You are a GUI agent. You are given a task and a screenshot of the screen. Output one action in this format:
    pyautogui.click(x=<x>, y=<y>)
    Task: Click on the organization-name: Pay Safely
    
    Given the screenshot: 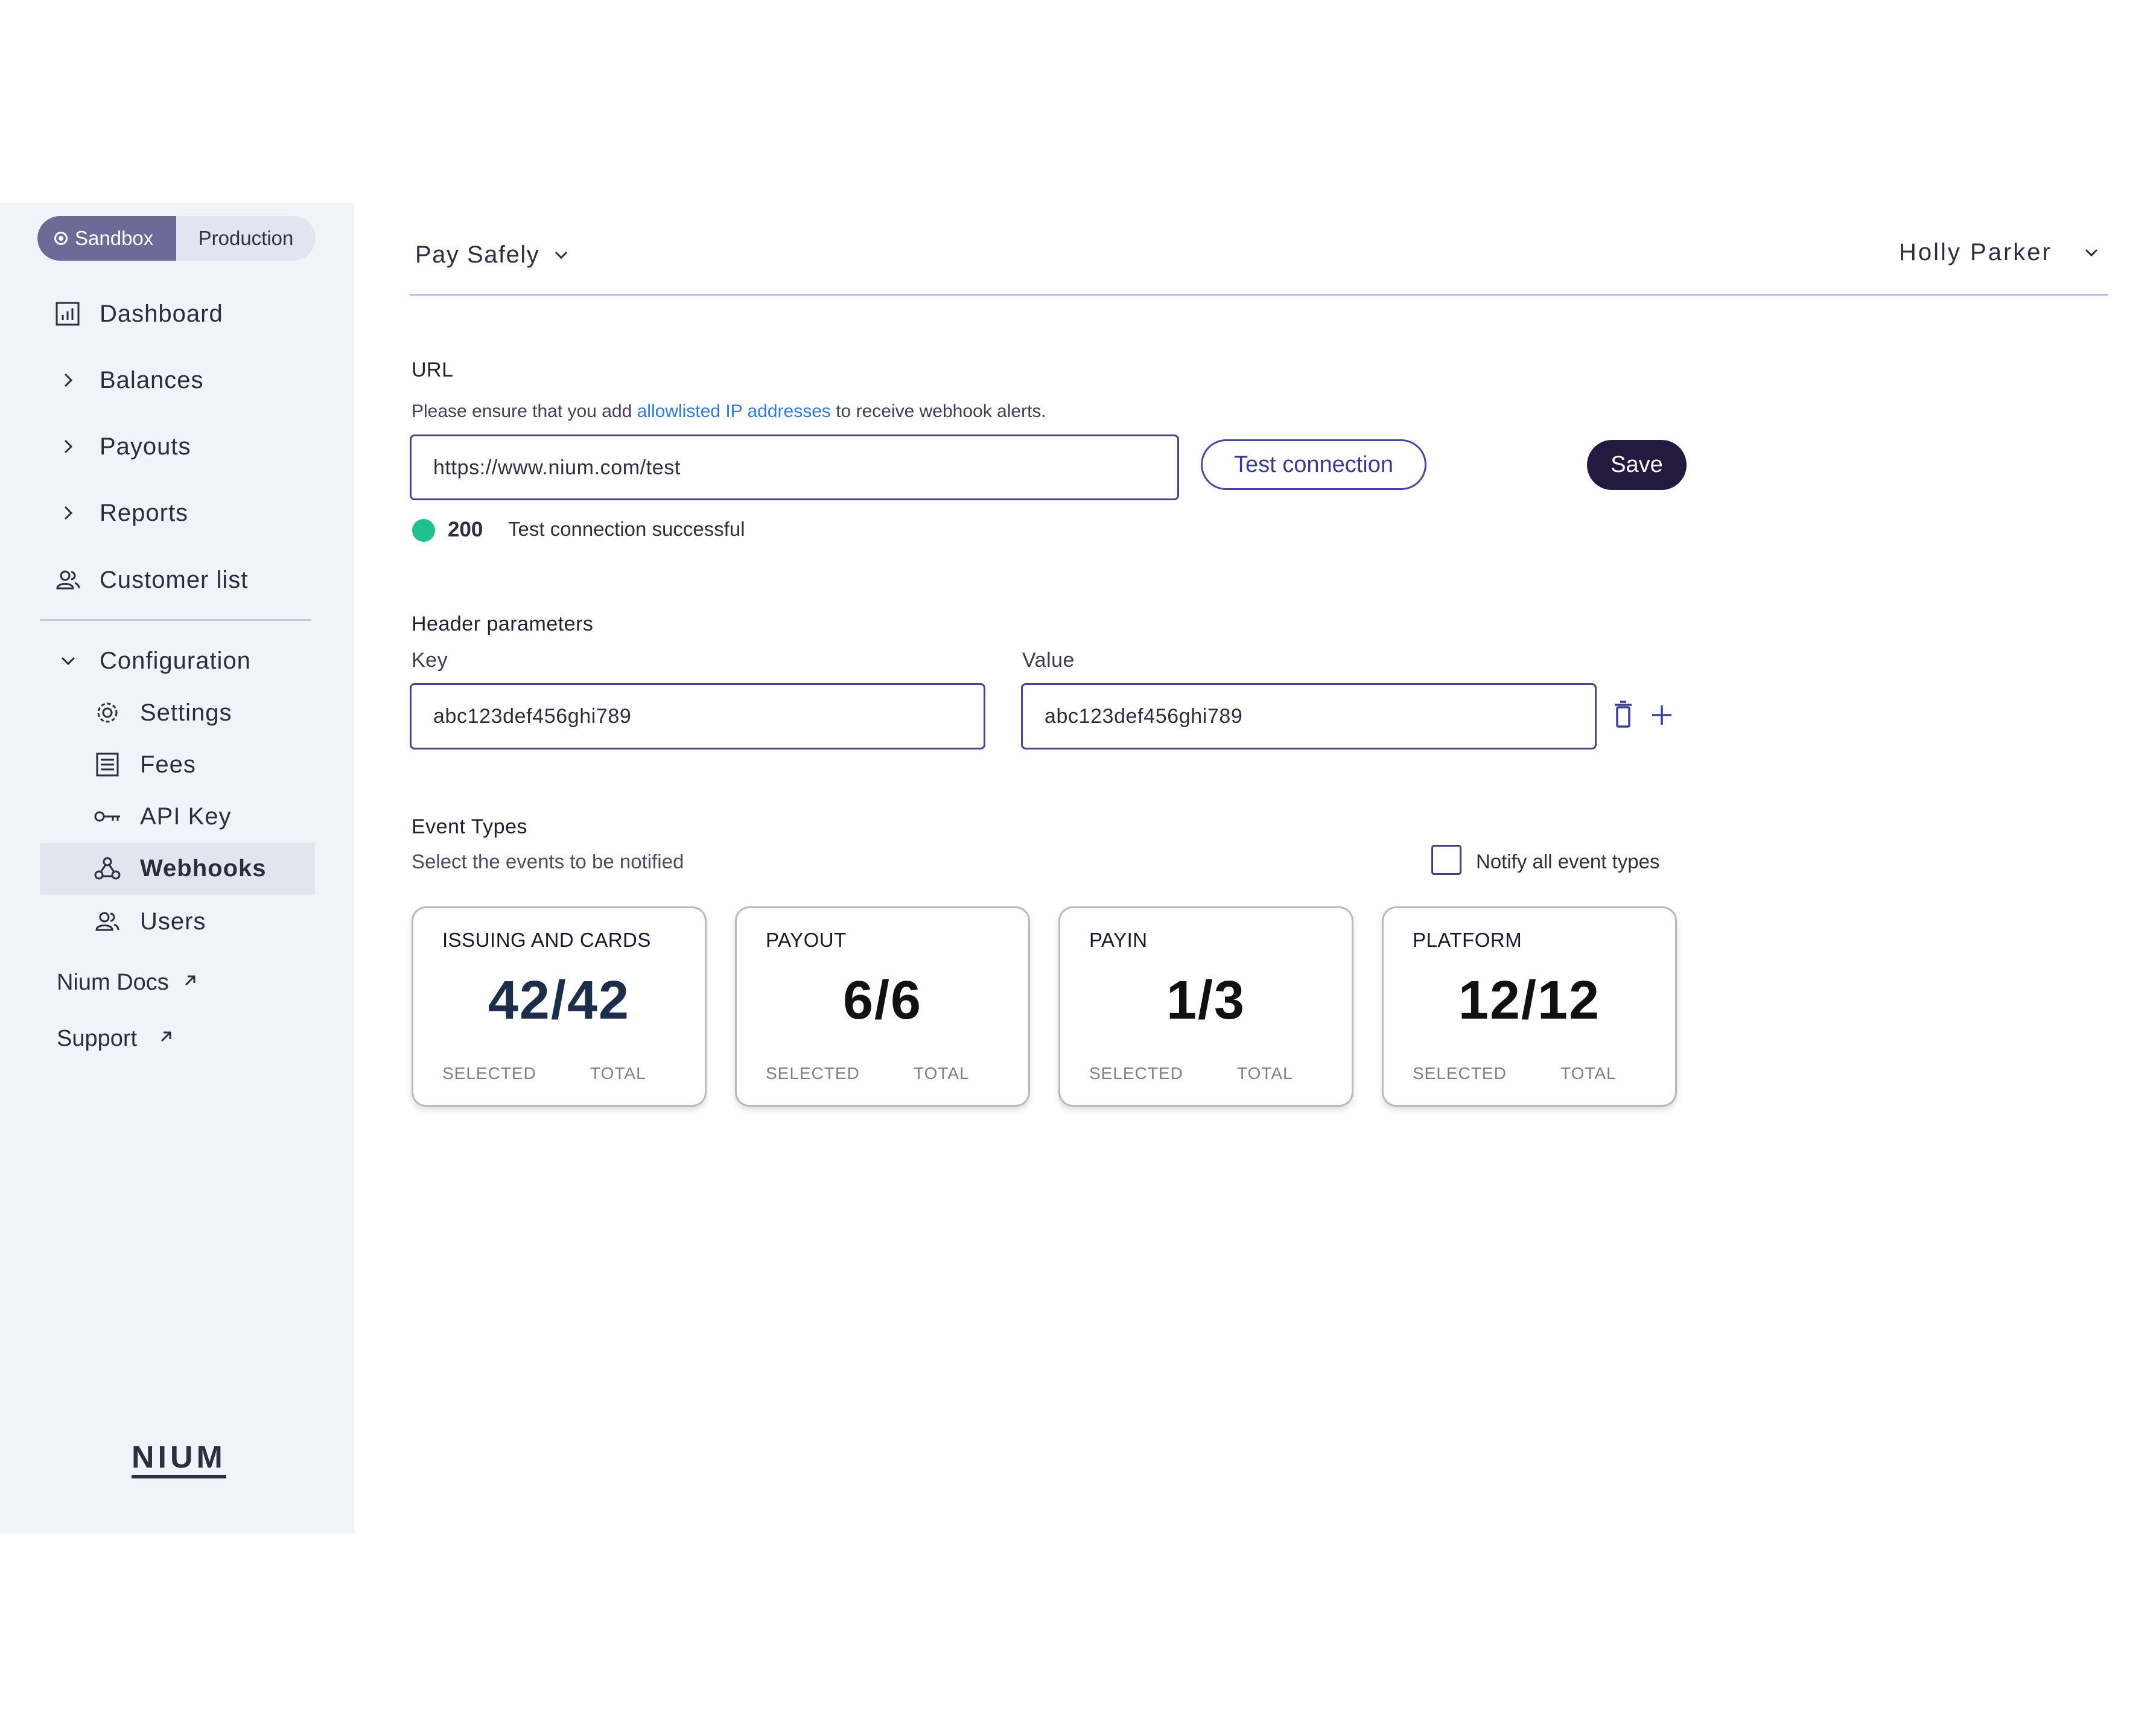 What is the action you would take?
    pyautogui.click(x=477, y=255)
    